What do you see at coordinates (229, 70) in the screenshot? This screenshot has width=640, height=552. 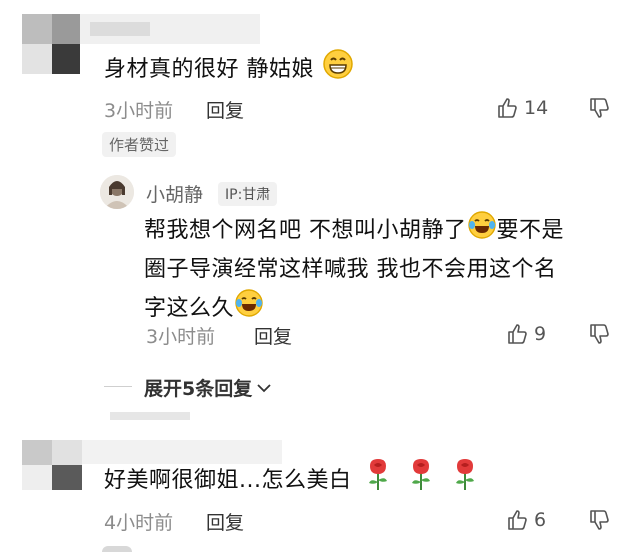 I see `comment-text: 身材真的很好 静姑娘` at bounding box center [229, 70].